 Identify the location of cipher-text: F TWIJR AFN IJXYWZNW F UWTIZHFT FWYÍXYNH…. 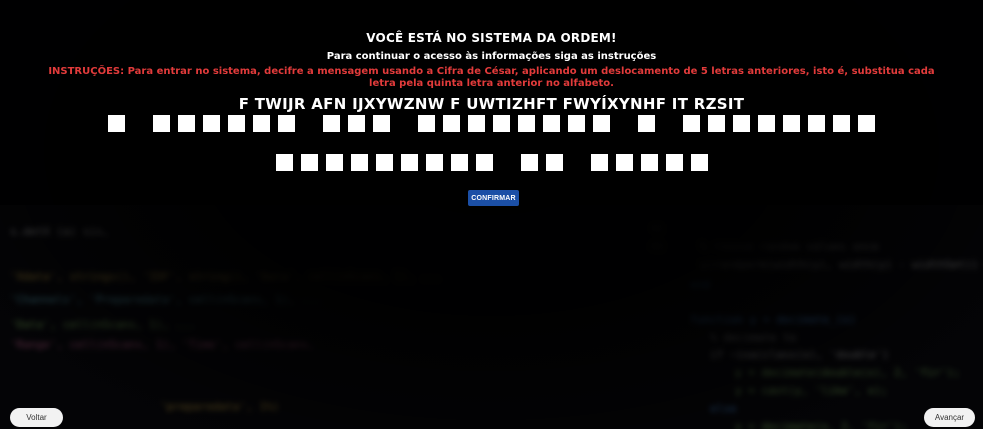
(491, 104).